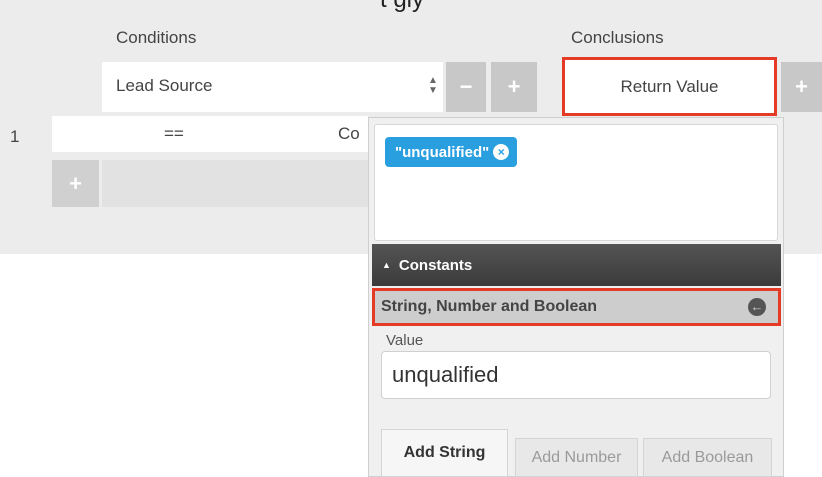 The width and height of the screenshot is (822, 477). I want to click on value-tag: "unqualified" ×, so click(451, 152).